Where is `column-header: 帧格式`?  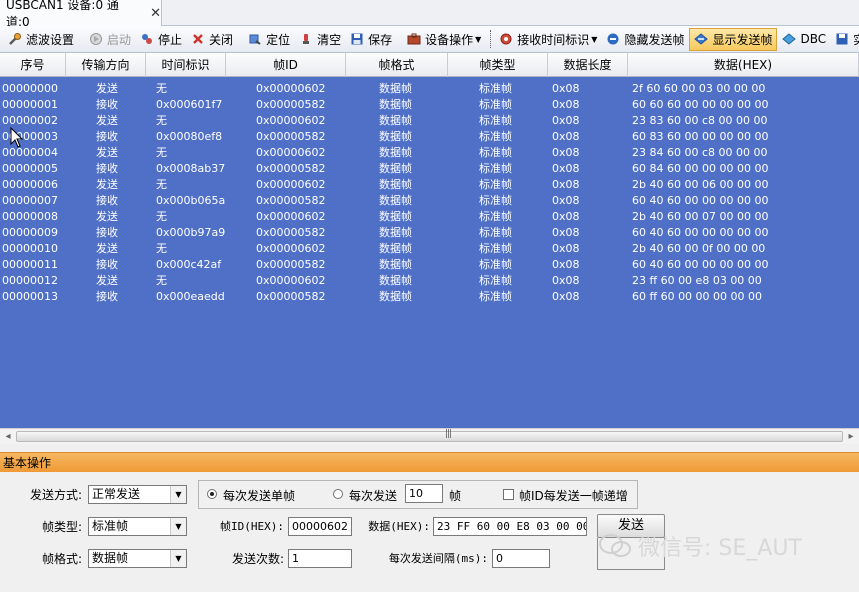 column-header: 帧格式 is located at coordinates (397, 65).